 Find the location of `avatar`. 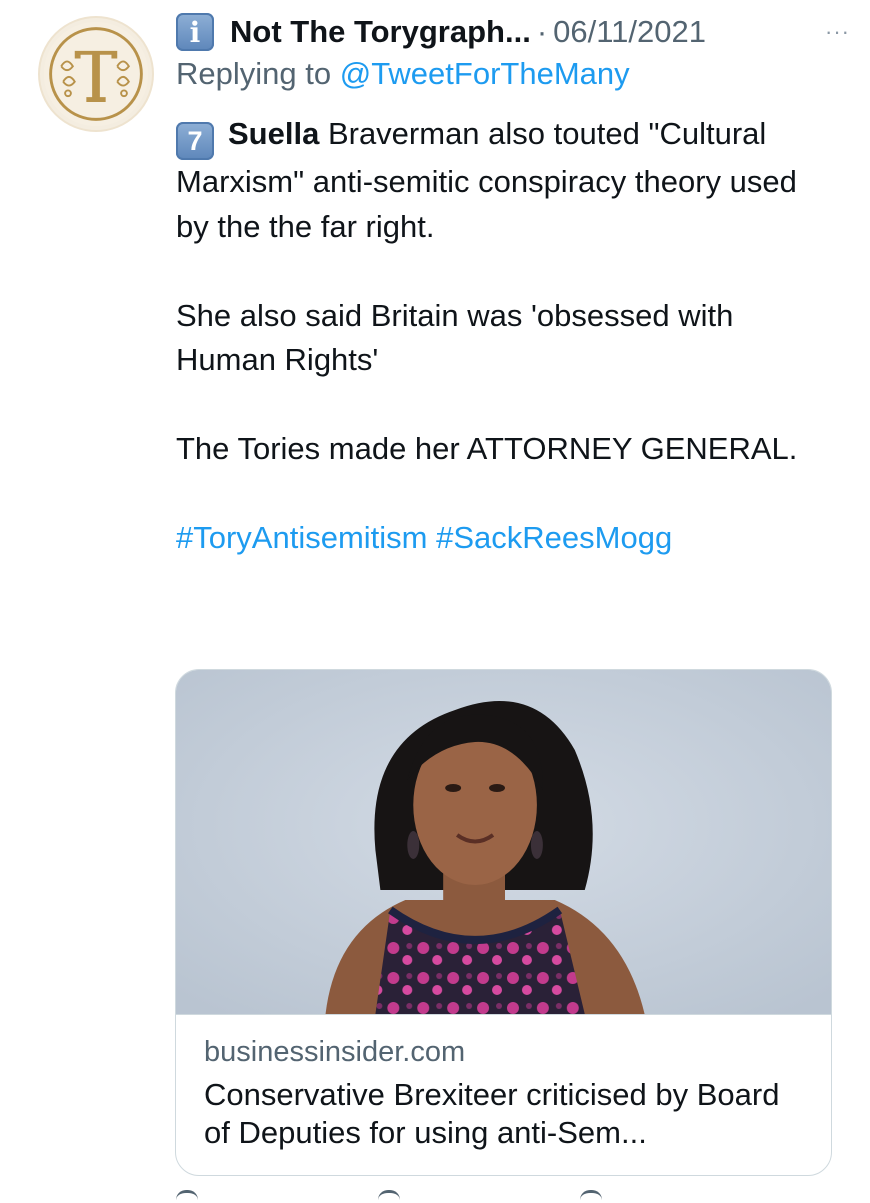

avatar is located at coordinates (96, 74).